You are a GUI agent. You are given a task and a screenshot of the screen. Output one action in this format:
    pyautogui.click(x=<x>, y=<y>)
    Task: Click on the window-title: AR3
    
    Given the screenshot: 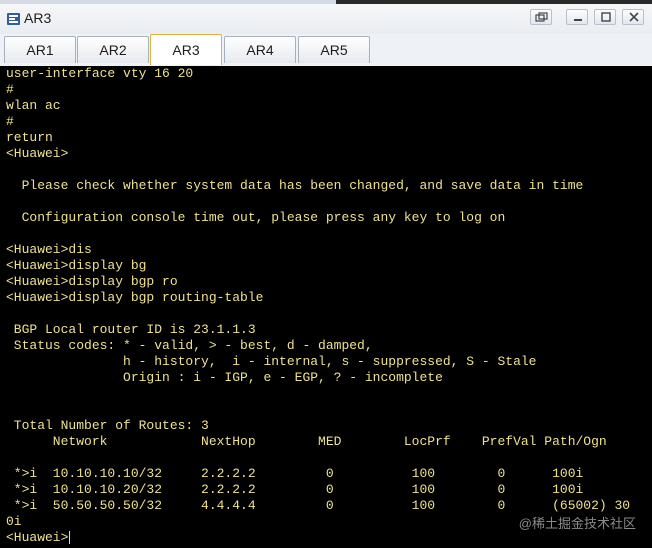 What is the action you would take?
    pyautogui.click(x=38, y=18)
    